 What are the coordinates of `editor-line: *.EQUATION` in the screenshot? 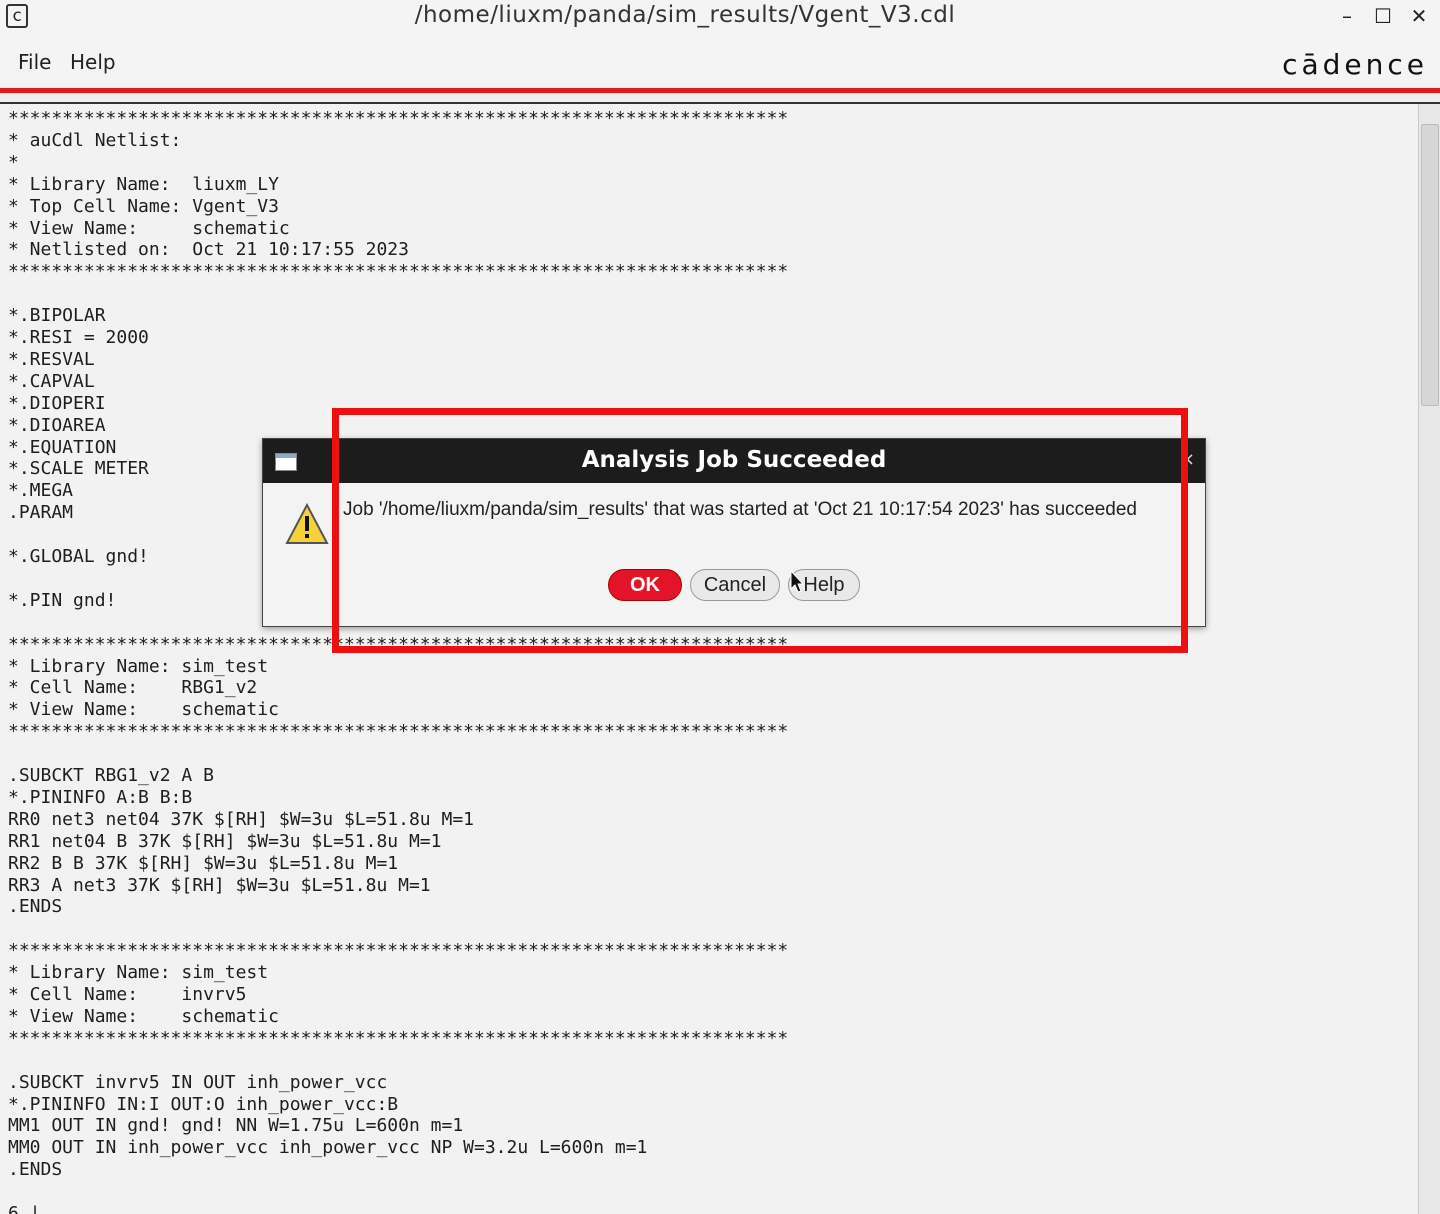 It's located at (62, 447).